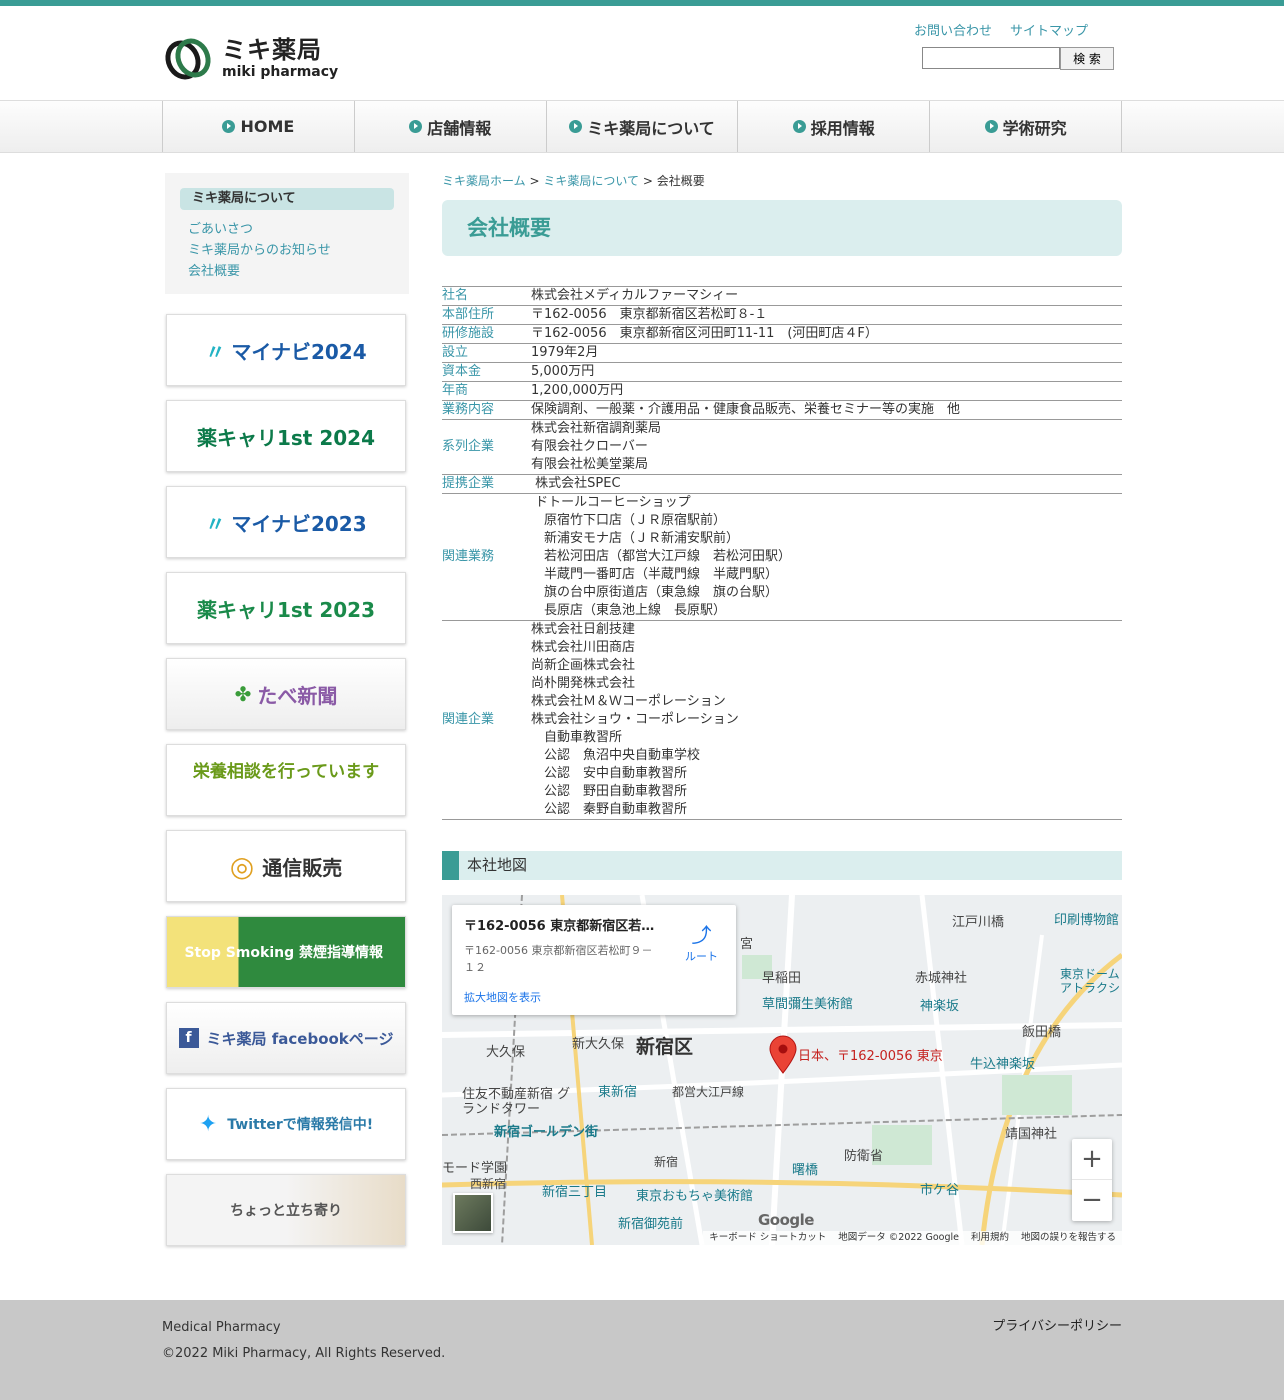 Image resolution: width=1284 pixels, height=1400 pixels. I want to click on sidebar-item-greeting: ごあいさつ, so click(220, 229).